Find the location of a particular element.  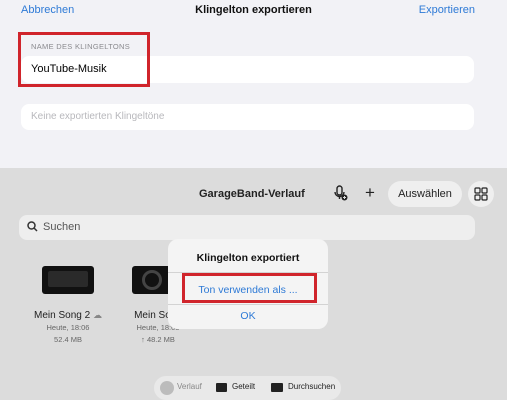

bottom-tab-bar: Verlauf Geteilt Durchsuchen is located at coordinates (247, 388).